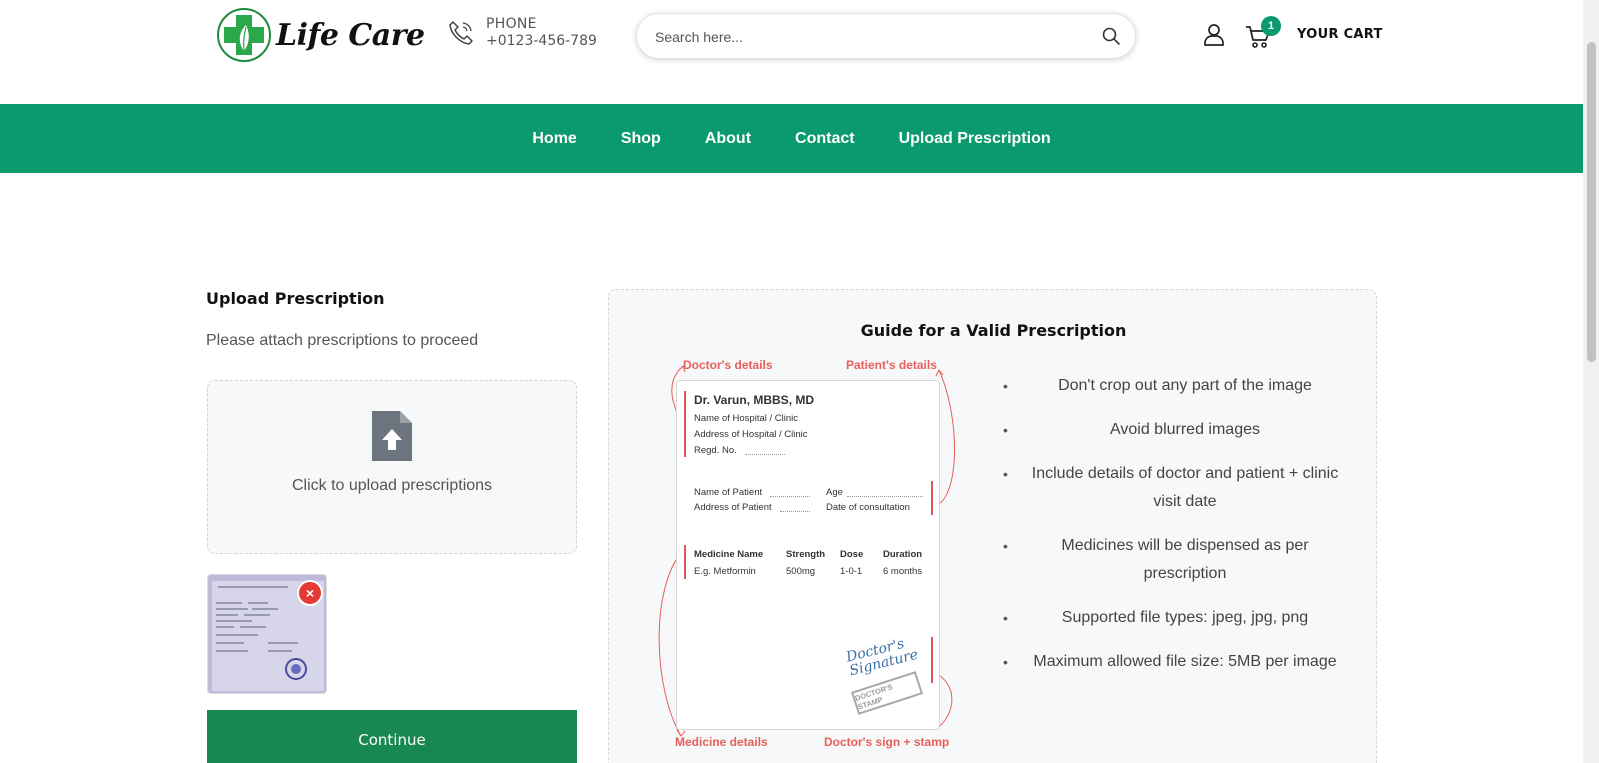  What do you see at coordinates (244, 35) in the screenshot?
I see `logo-cross-icon` at bounding box center [244, 35].